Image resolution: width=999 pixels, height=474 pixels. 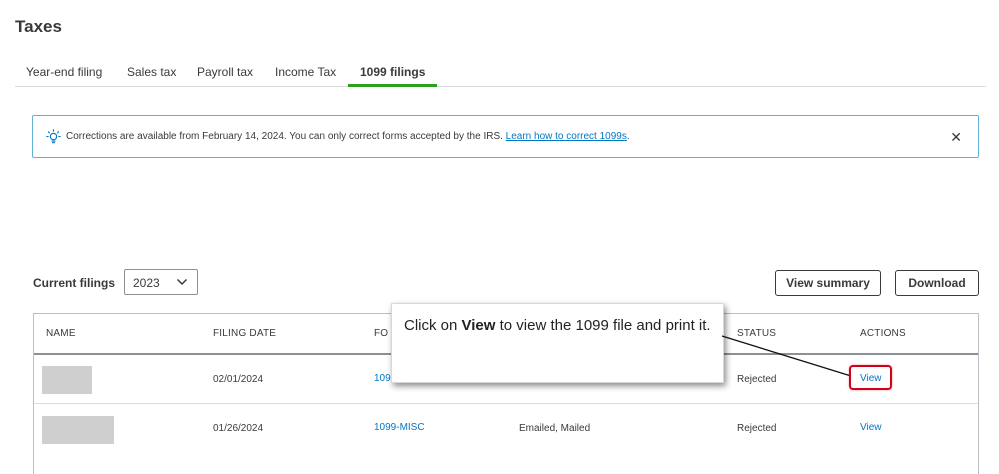 I want to click on row-divider, so click(x=506, y=403).